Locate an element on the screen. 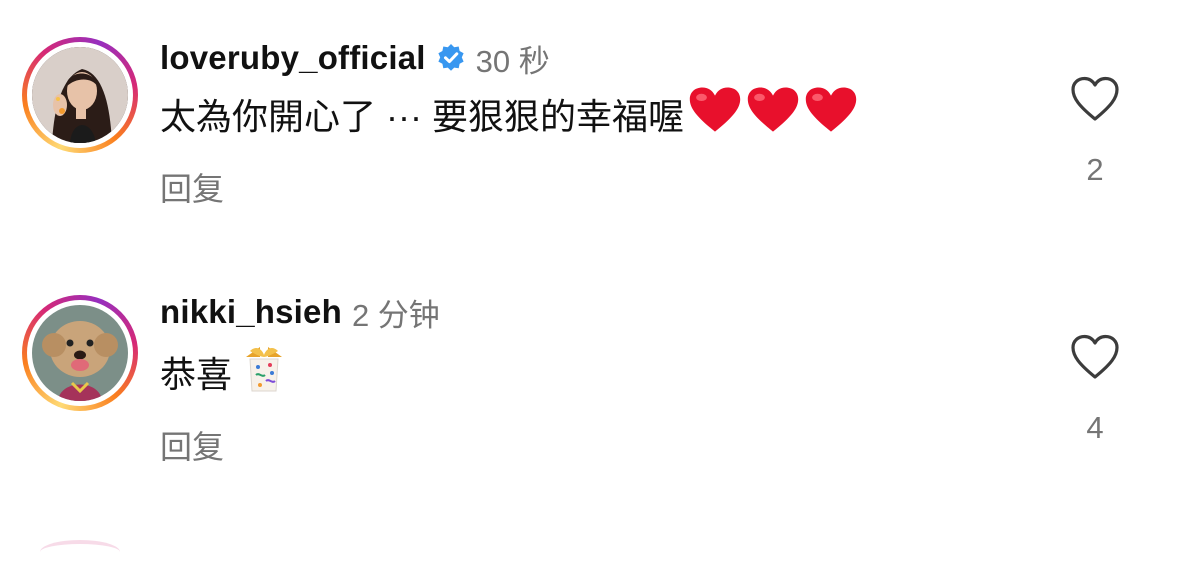 The image size is (1178, 564). portrait-avatar-icon is located at coordinates (80, 95).